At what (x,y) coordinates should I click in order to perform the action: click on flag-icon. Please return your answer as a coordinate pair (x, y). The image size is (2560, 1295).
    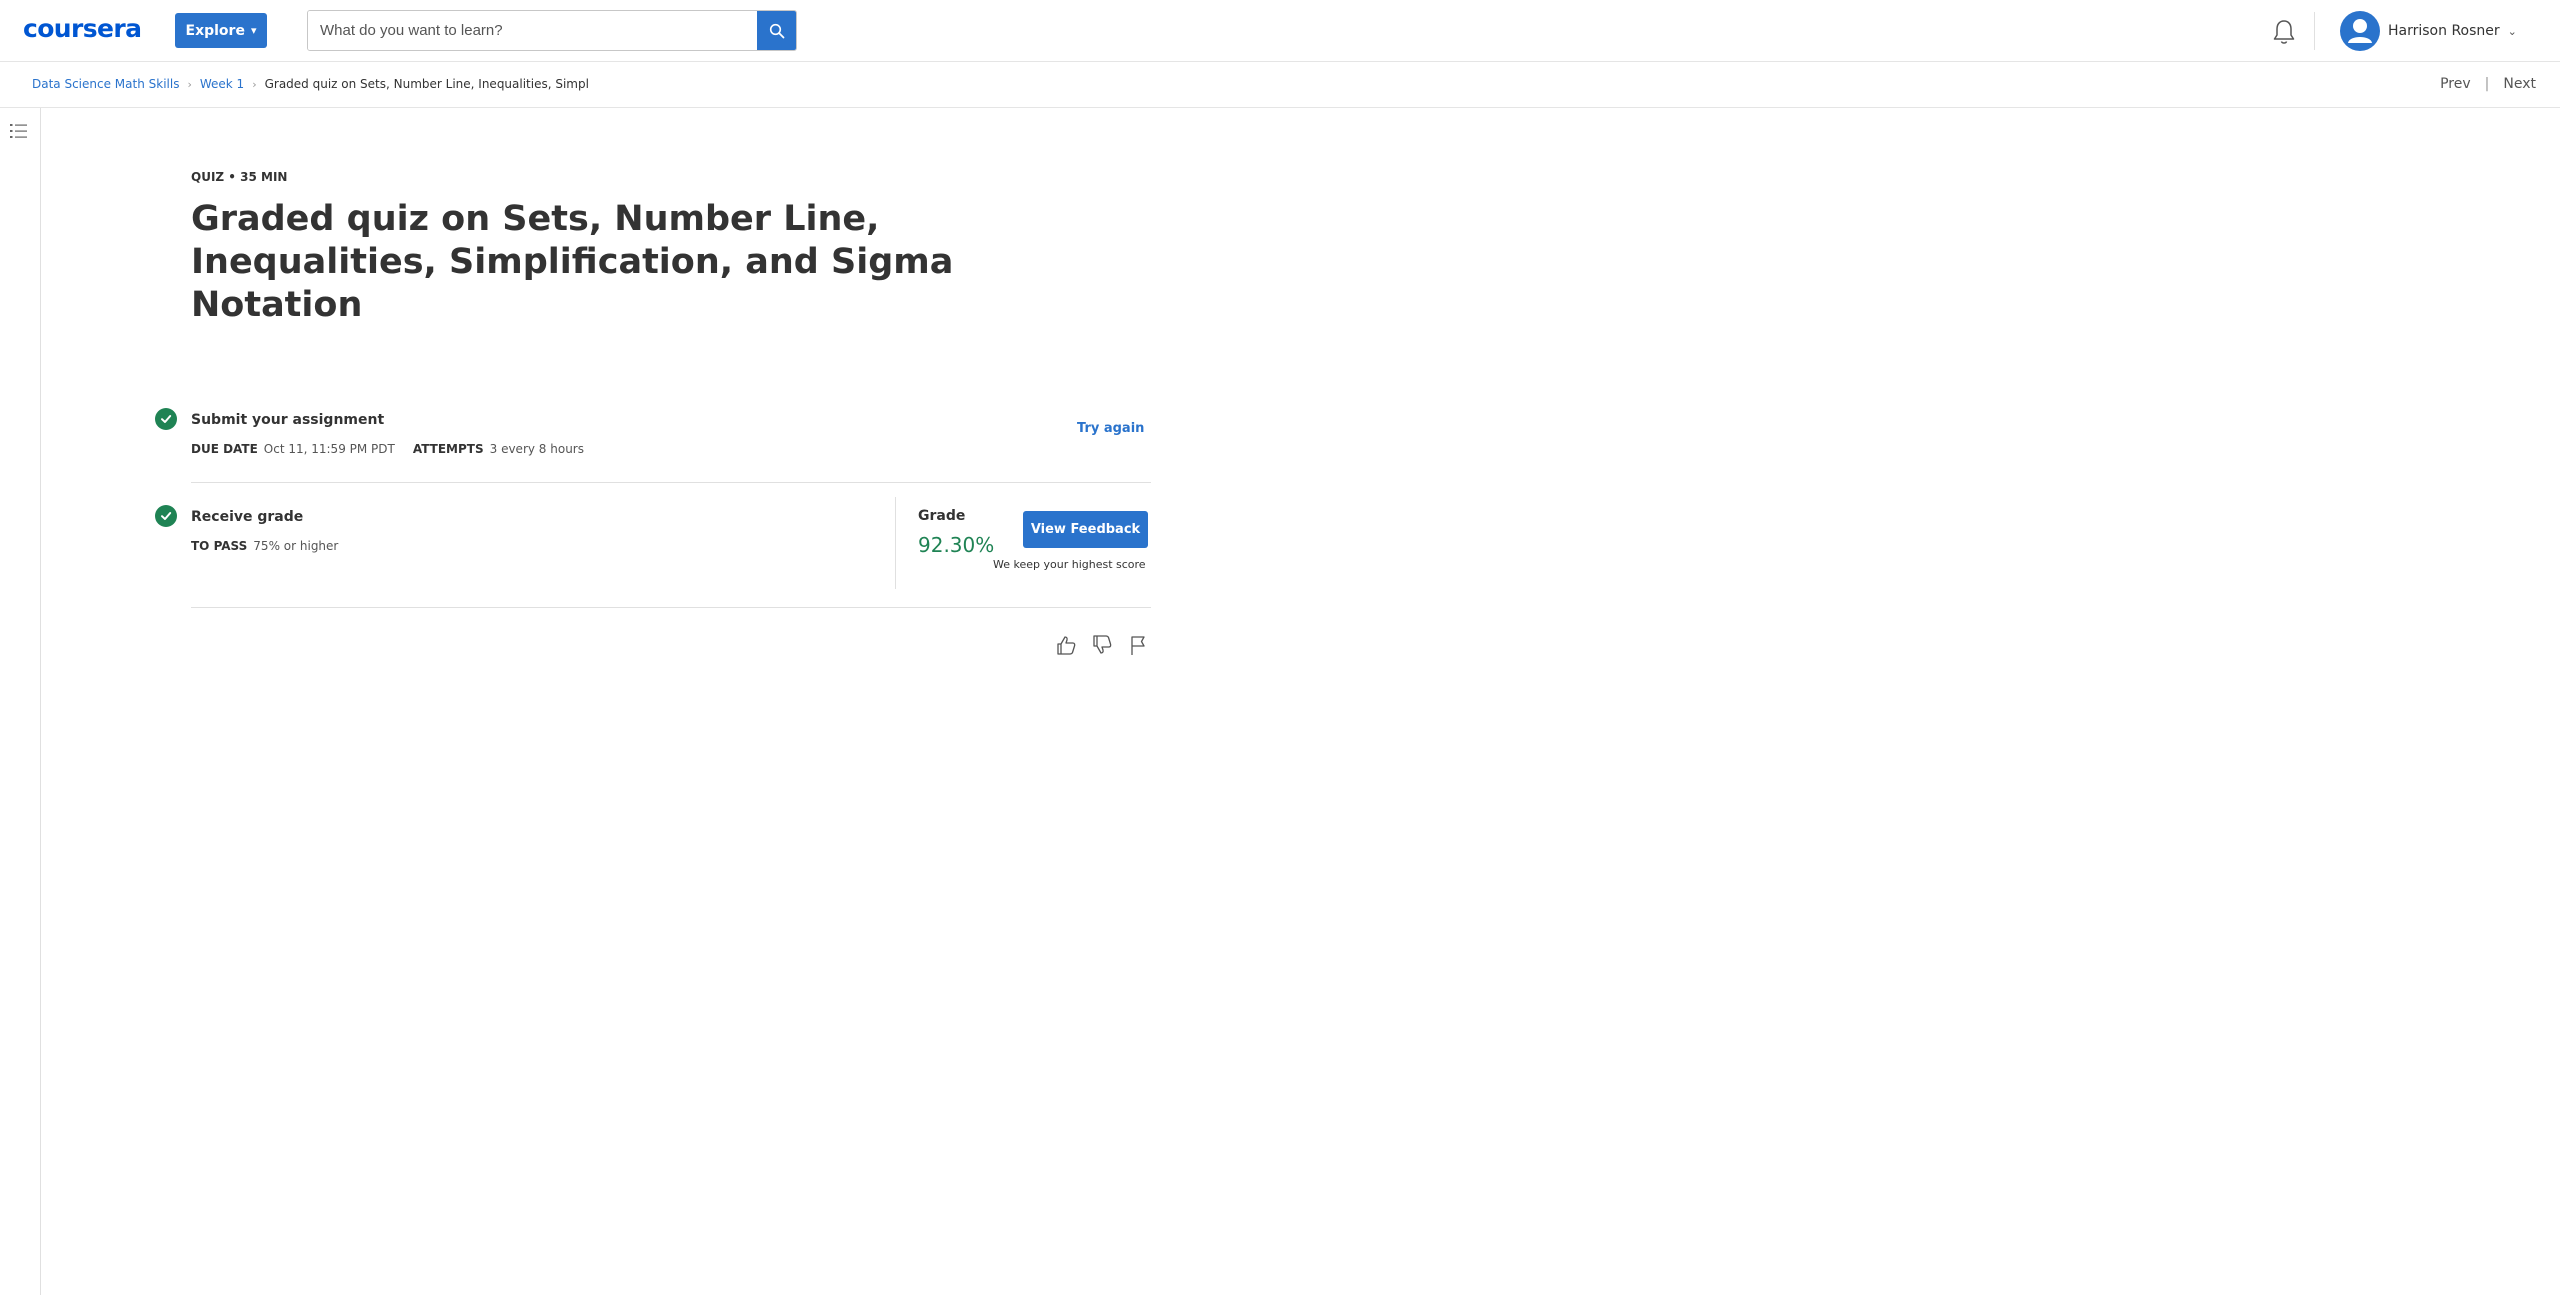
    Looking at the image, I should click on (1138, 645).